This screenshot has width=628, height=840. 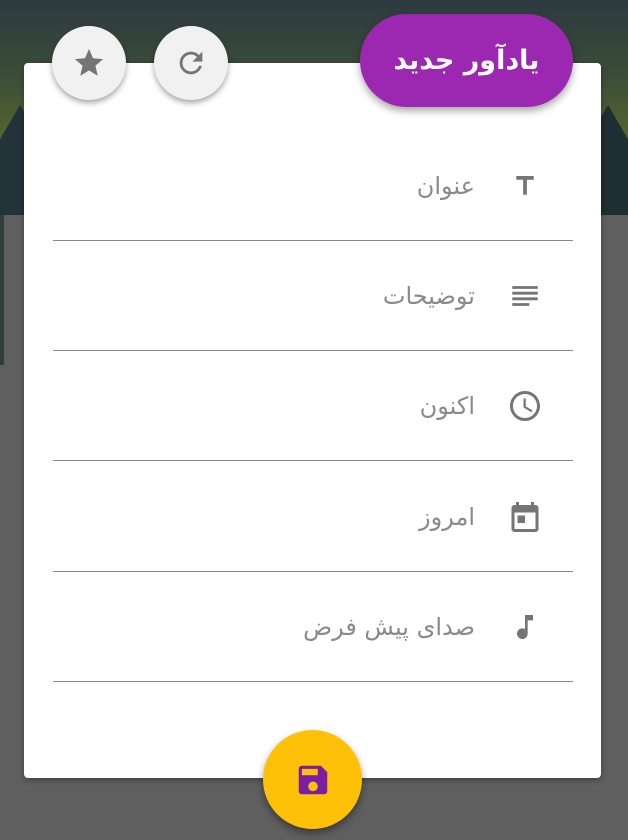 What do you see at coordinates (389, 627) in the screenshot?
I see `sound-value: صدای پیش فرض` at bounding box center [389, 627].